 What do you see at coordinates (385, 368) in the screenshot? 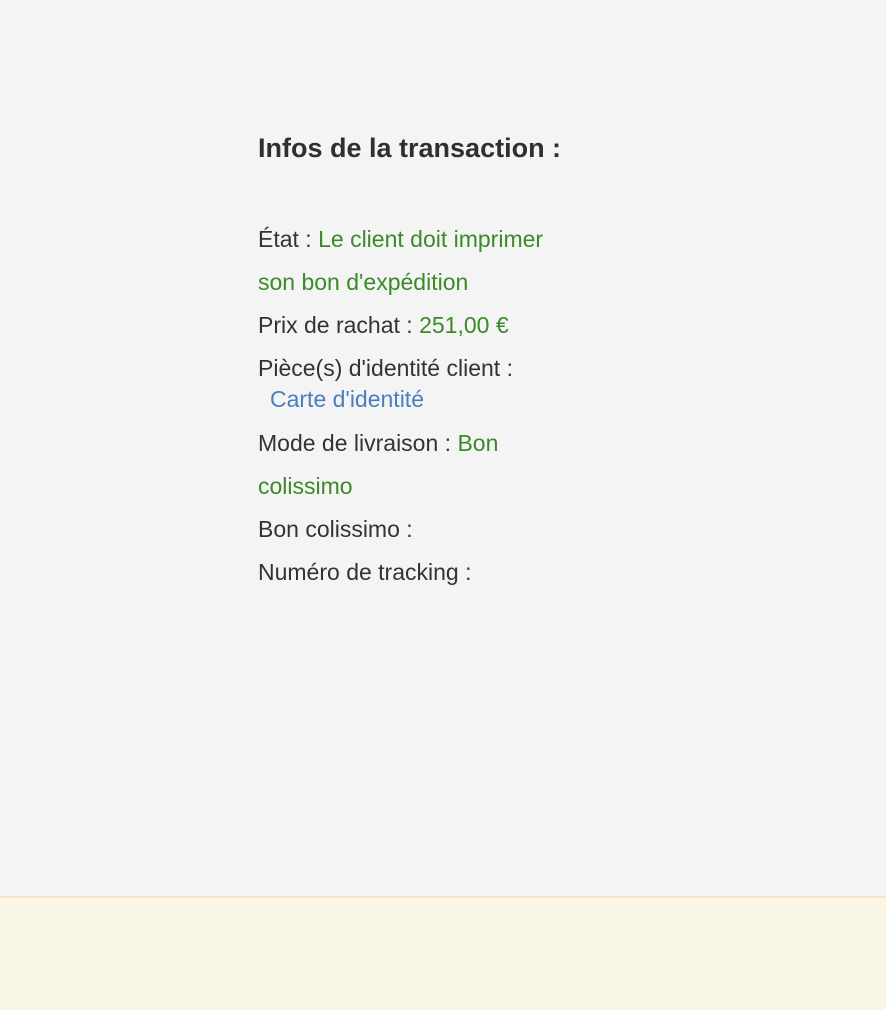
I see `id-documents-label: Pièce(s) d'identité client :` at bounding box center [385, 368].